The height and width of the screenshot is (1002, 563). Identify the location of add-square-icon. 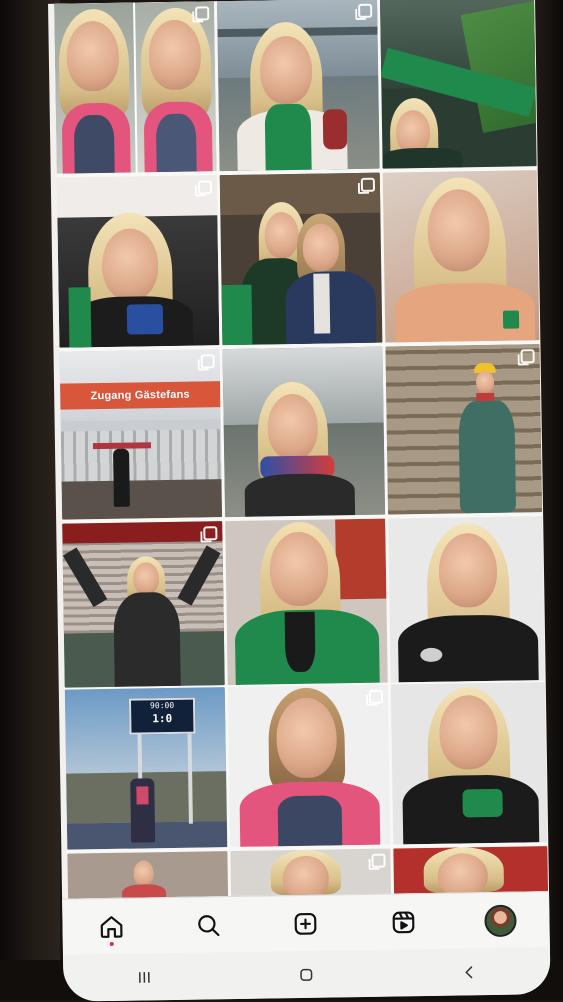
(306, 923).